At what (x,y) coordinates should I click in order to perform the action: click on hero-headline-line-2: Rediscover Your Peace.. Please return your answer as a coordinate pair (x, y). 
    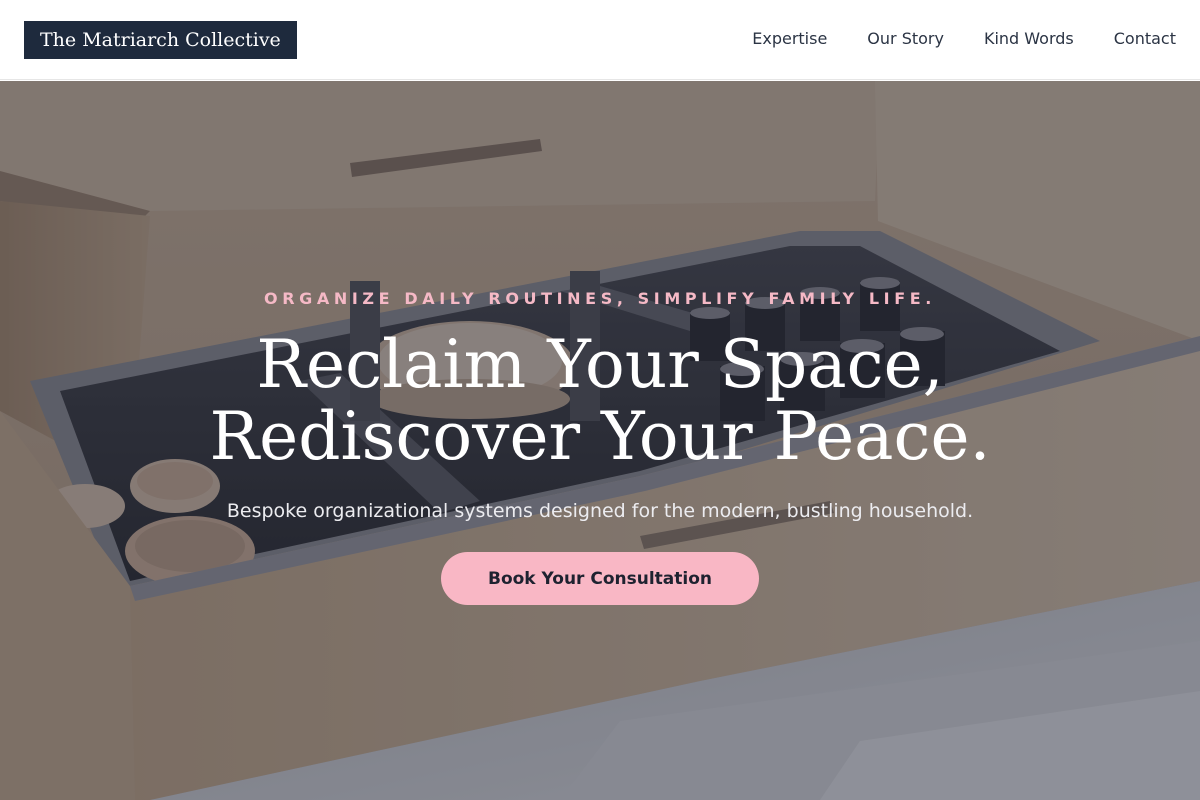
    Looking at the image, I should click on (600, 436).